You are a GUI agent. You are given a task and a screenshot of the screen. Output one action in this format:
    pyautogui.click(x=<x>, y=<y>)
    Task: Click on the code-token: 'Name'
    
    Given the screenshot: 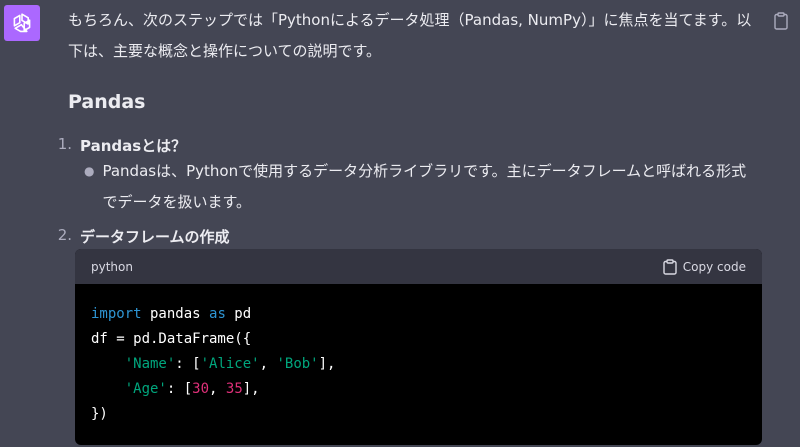 What is the action you would take?
    pyautogui.click(x=150, y=364)
    